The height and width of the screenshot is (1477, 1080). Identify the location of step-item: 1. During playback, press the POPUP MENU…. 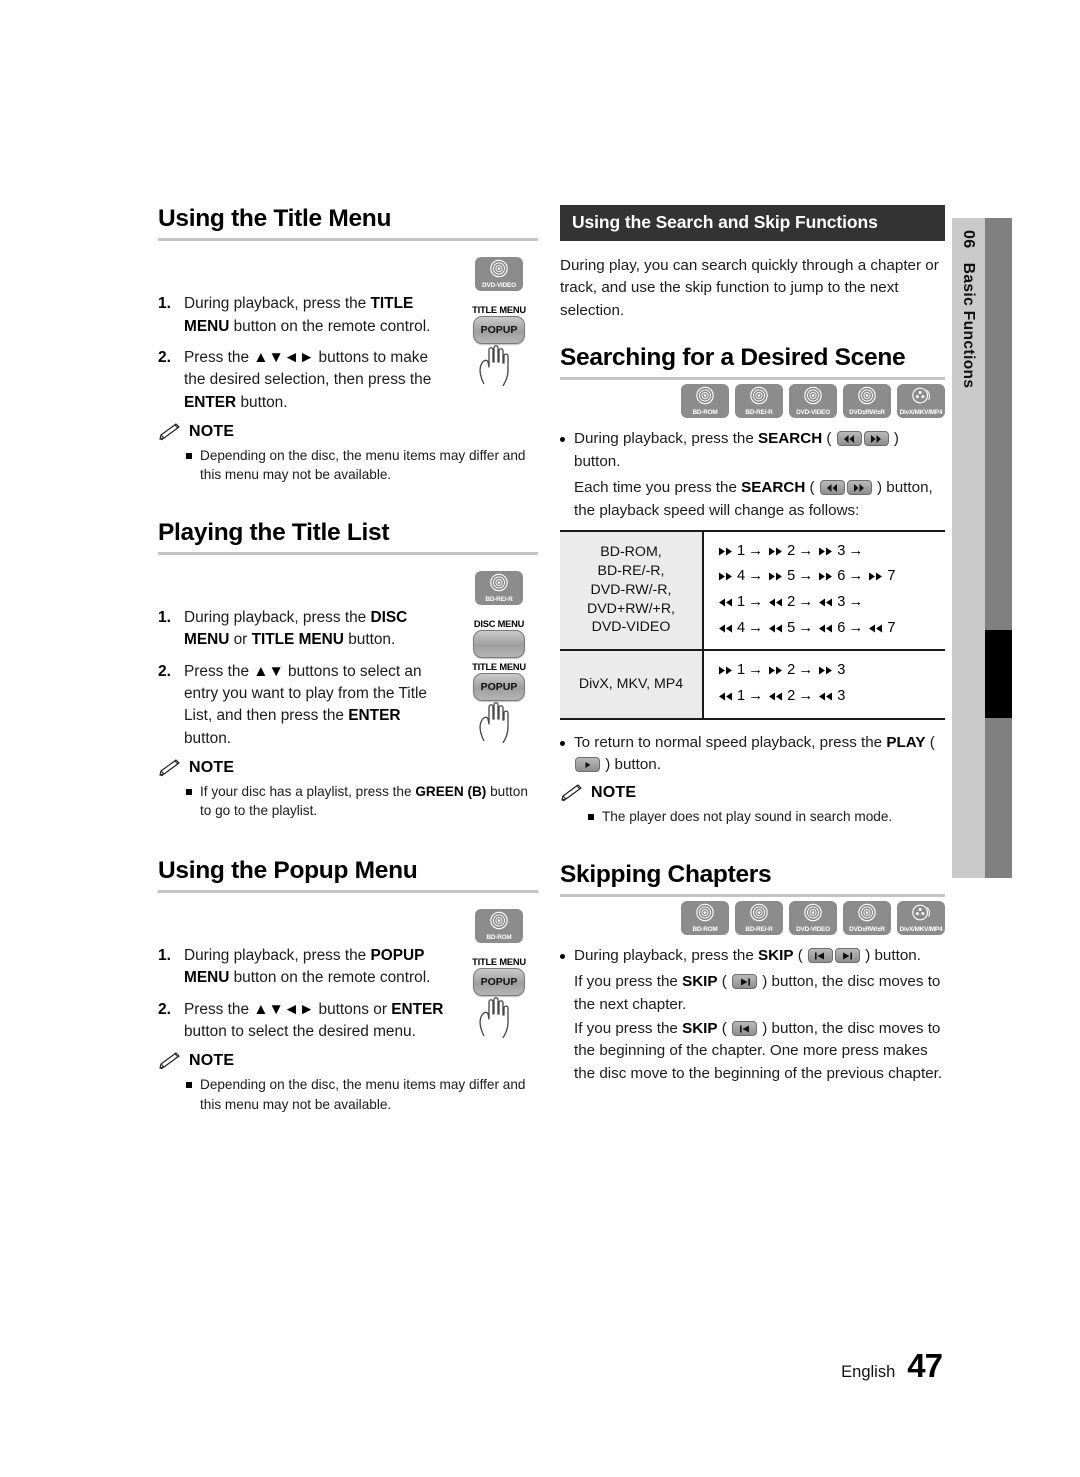
(304, 967).